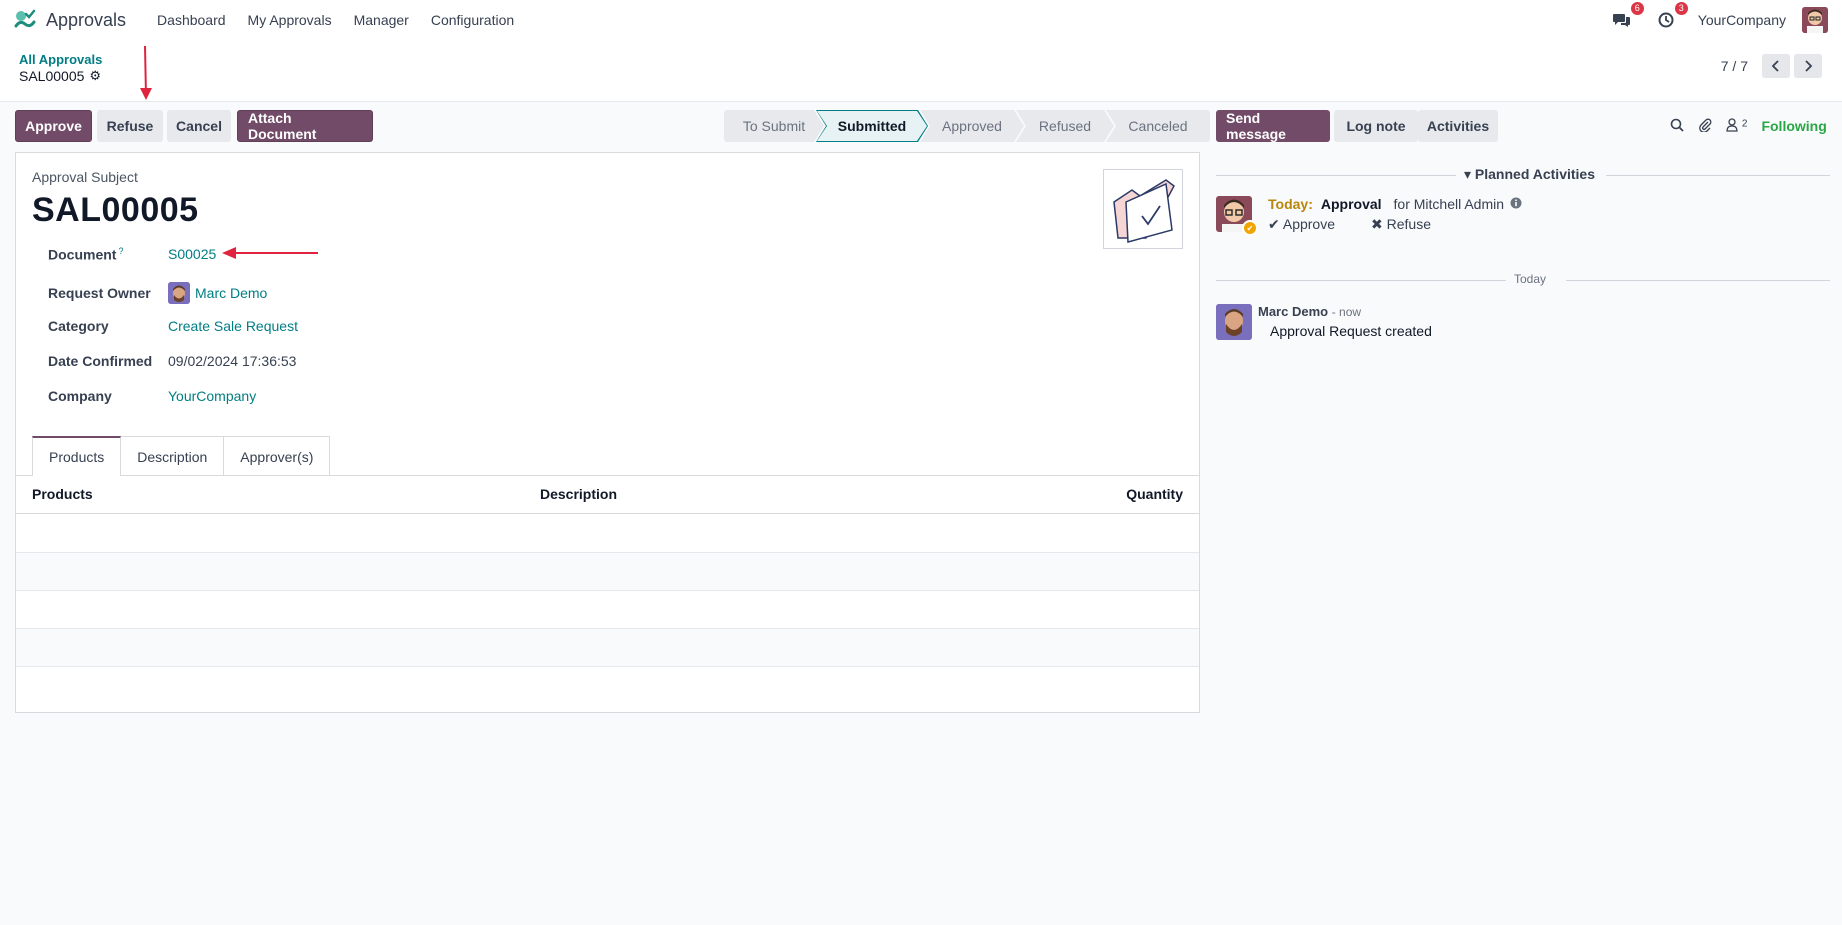  What do you see at coordinates (1143, 209) in the screenshot?
I see `category-image` at bounding box center [1143, 209].